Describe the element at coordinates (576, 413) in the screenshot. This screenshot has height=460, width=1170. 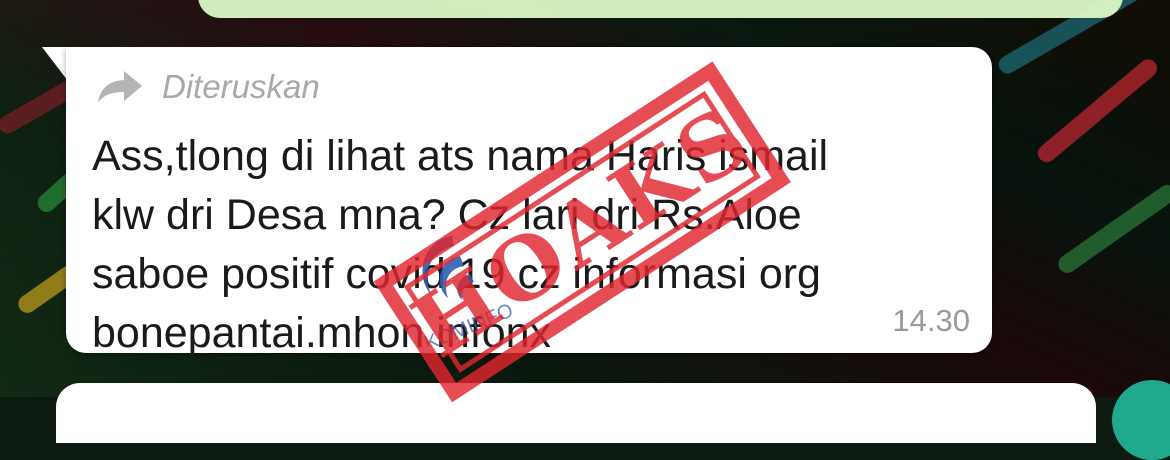
I see `next-message-bubble` at that location.